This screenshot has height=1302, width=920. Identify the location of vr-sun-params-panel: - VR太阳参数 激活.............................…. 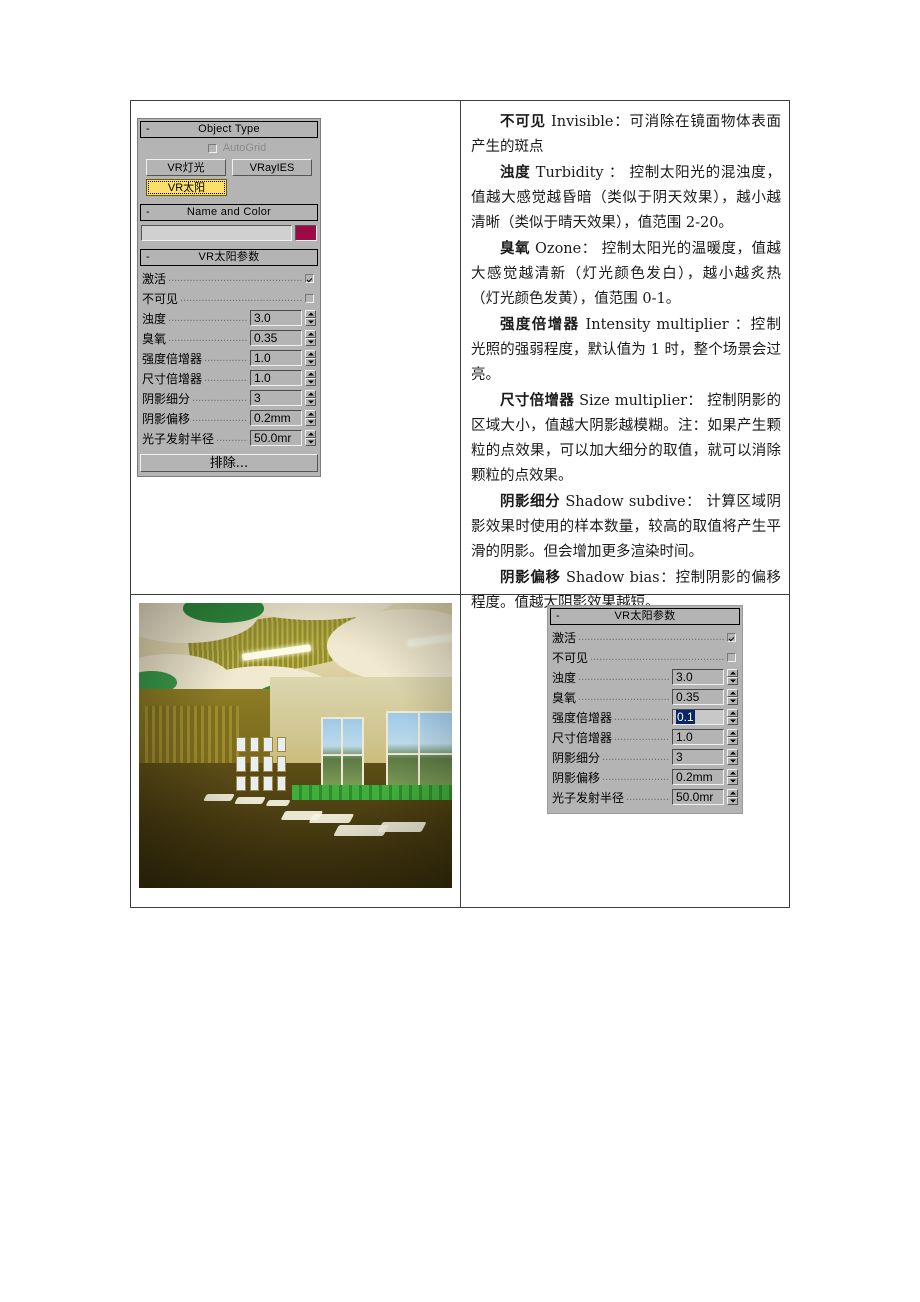
(645, 709).